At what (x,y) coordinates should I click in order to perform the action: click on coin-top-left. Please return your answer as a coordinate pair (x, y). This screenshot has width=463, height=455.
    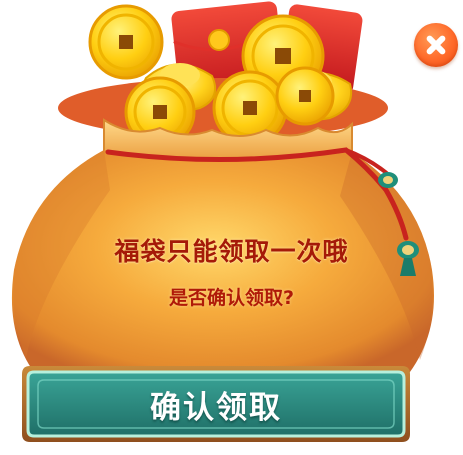
    Looking at the image, I should click on (126, 42).